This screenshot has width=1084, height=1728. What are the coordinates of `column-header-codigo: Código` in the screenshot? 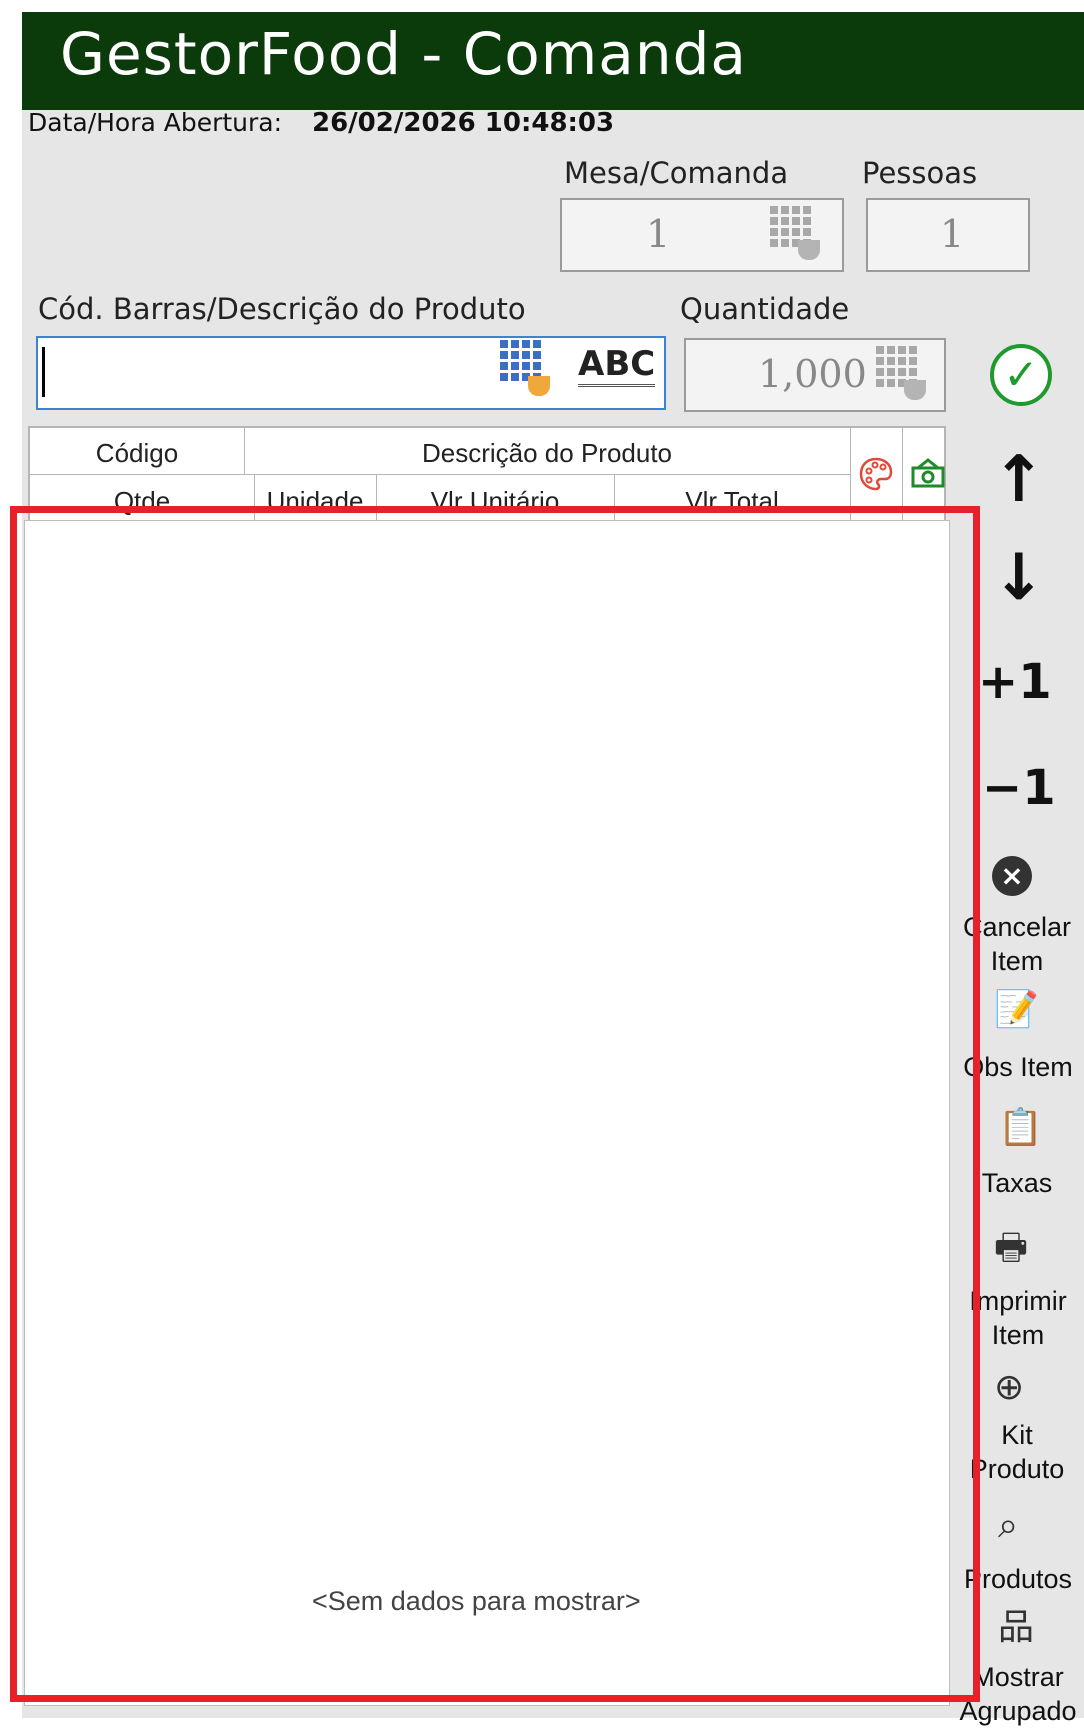 It's located at (137, 453).